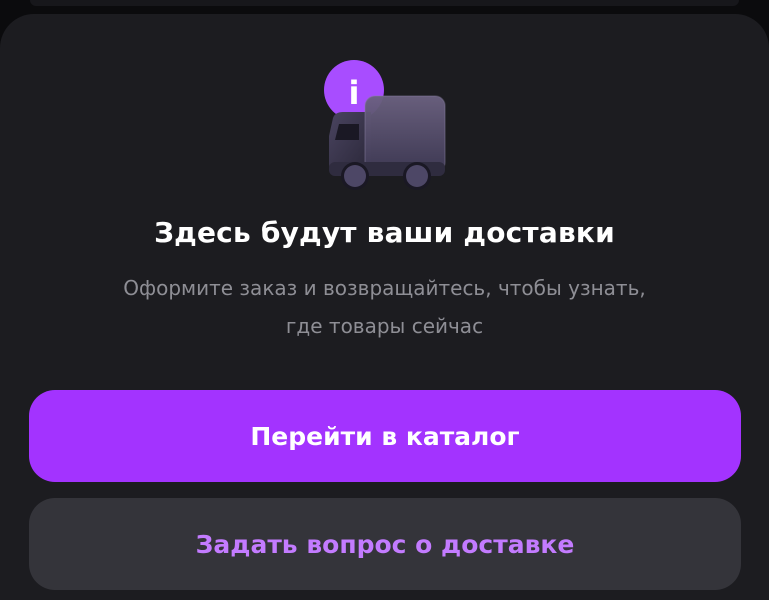 Image resolution: width=769 pixels, height=600 pixels. Describe the element at coordinates (385, 125) in the screenshot. I see `delivery-truck-icon: i` at that location.